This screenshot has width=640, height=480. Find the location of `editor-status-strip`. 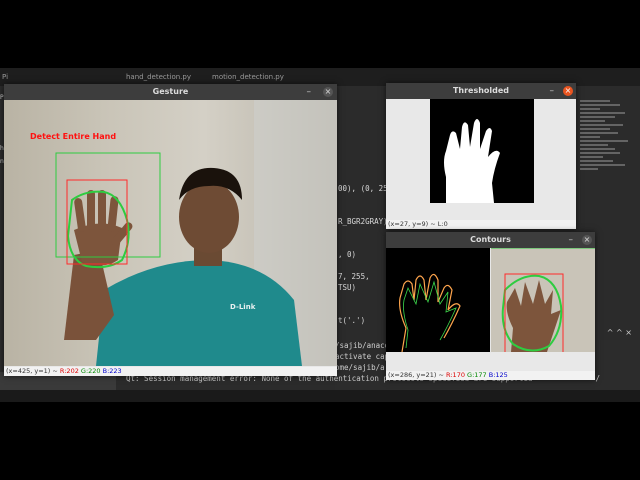

editor-status-strip is located at coordinates (320, 396).